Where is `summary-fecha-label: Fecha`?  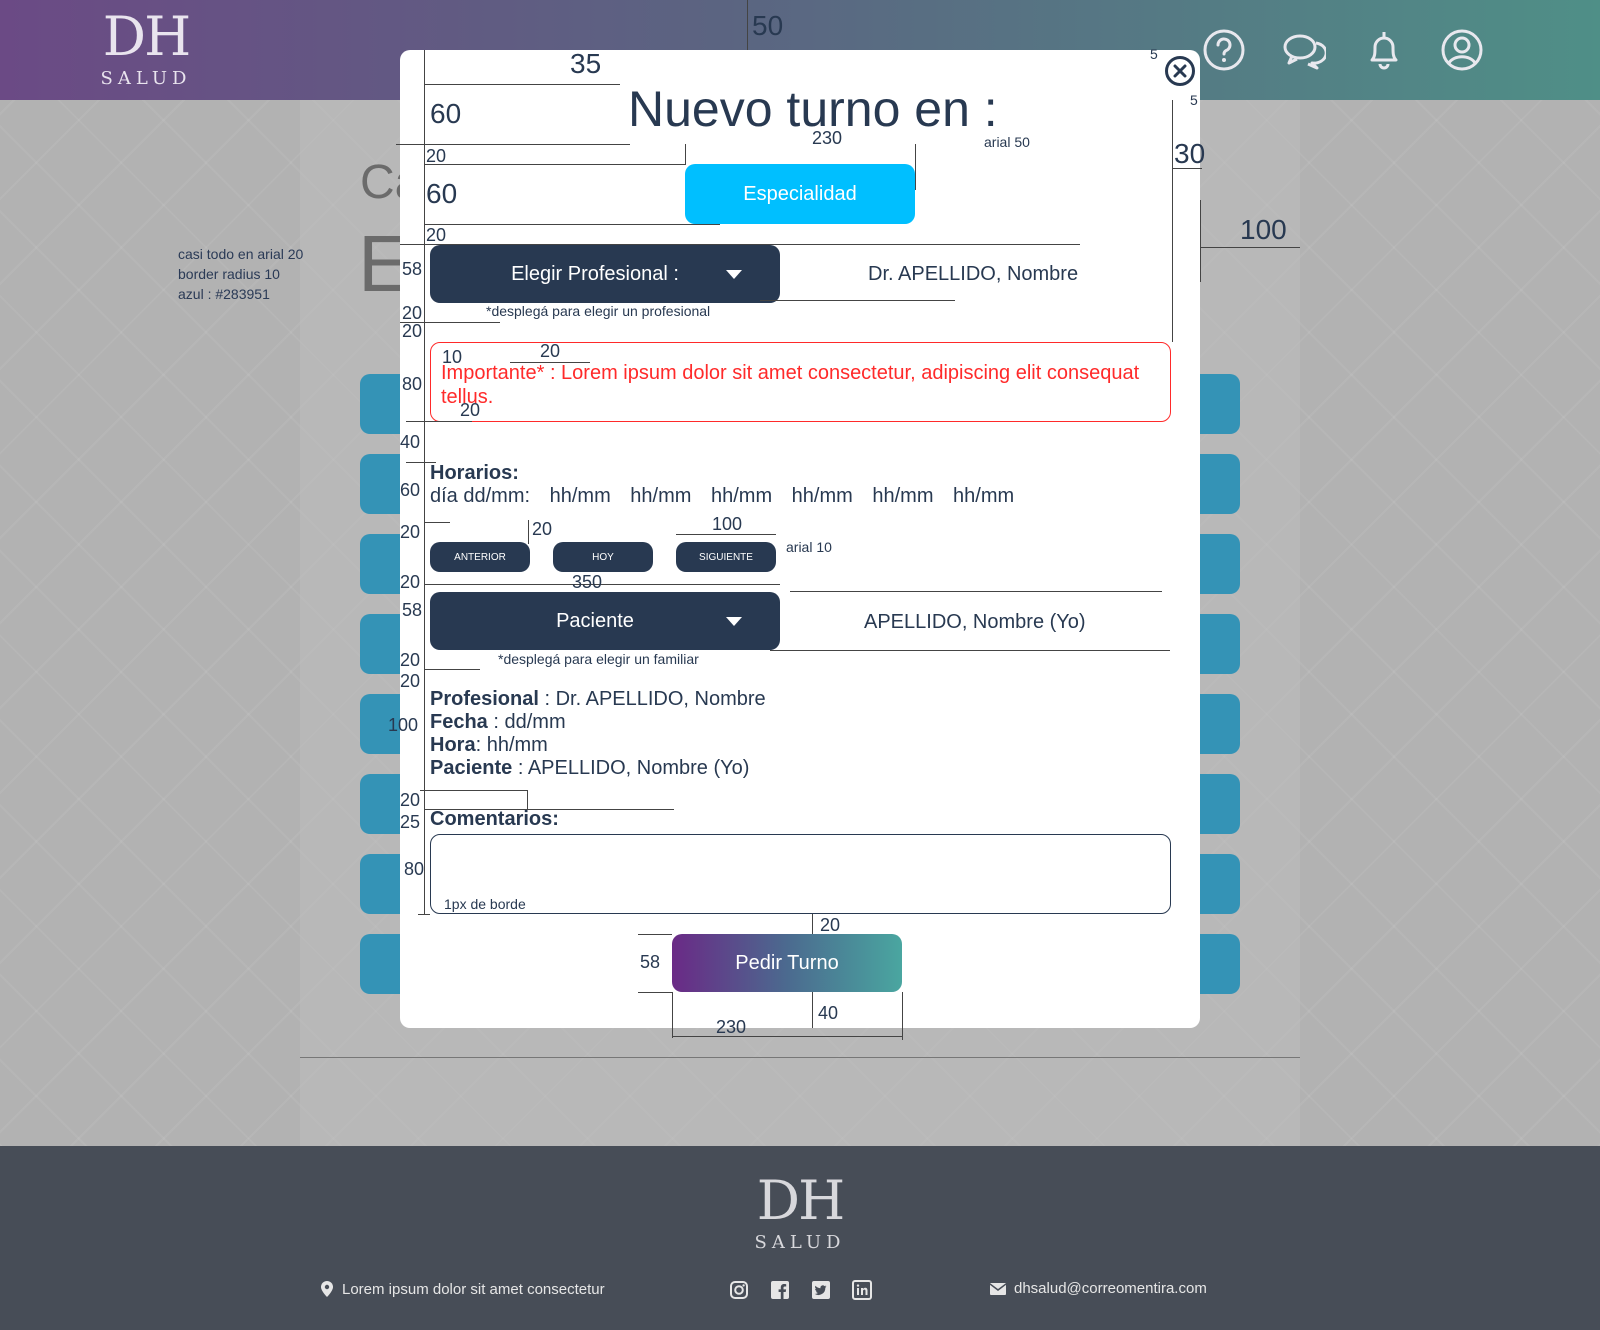
summary-fecha-label: Fecha is located at coordinates (459, 722).